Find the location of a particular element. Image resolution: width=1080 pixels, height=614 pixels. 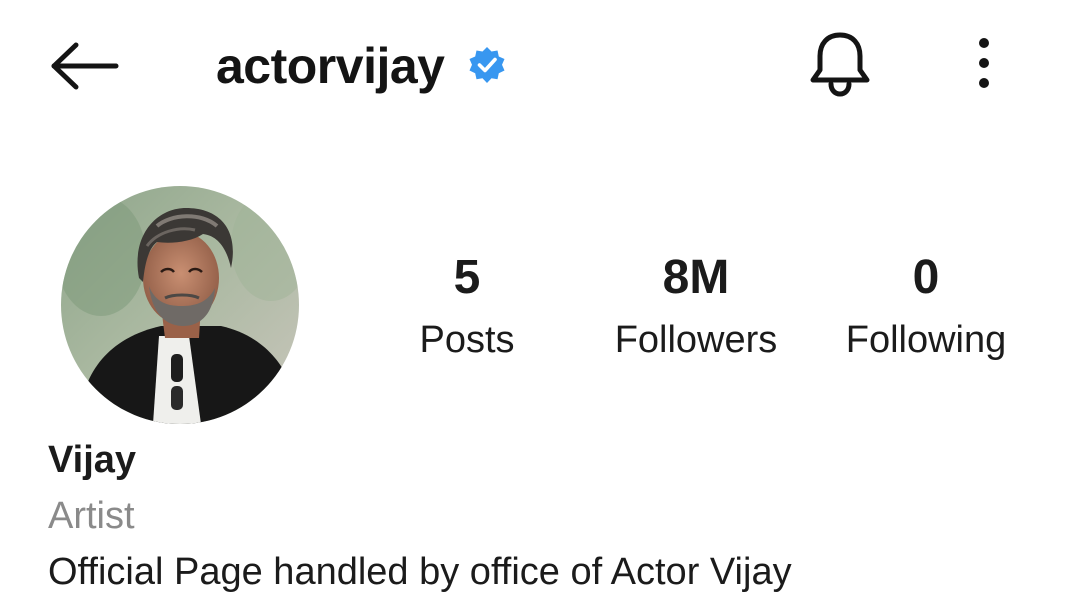

profile-category: Artist is located at coordinates (91, 516).